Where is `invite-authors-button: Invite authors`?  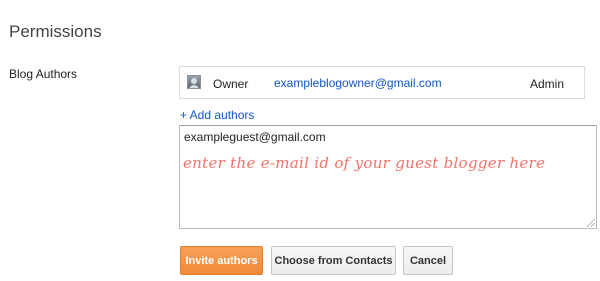 invite-authors-button: Invite authors is located at coordinates (221, 260).